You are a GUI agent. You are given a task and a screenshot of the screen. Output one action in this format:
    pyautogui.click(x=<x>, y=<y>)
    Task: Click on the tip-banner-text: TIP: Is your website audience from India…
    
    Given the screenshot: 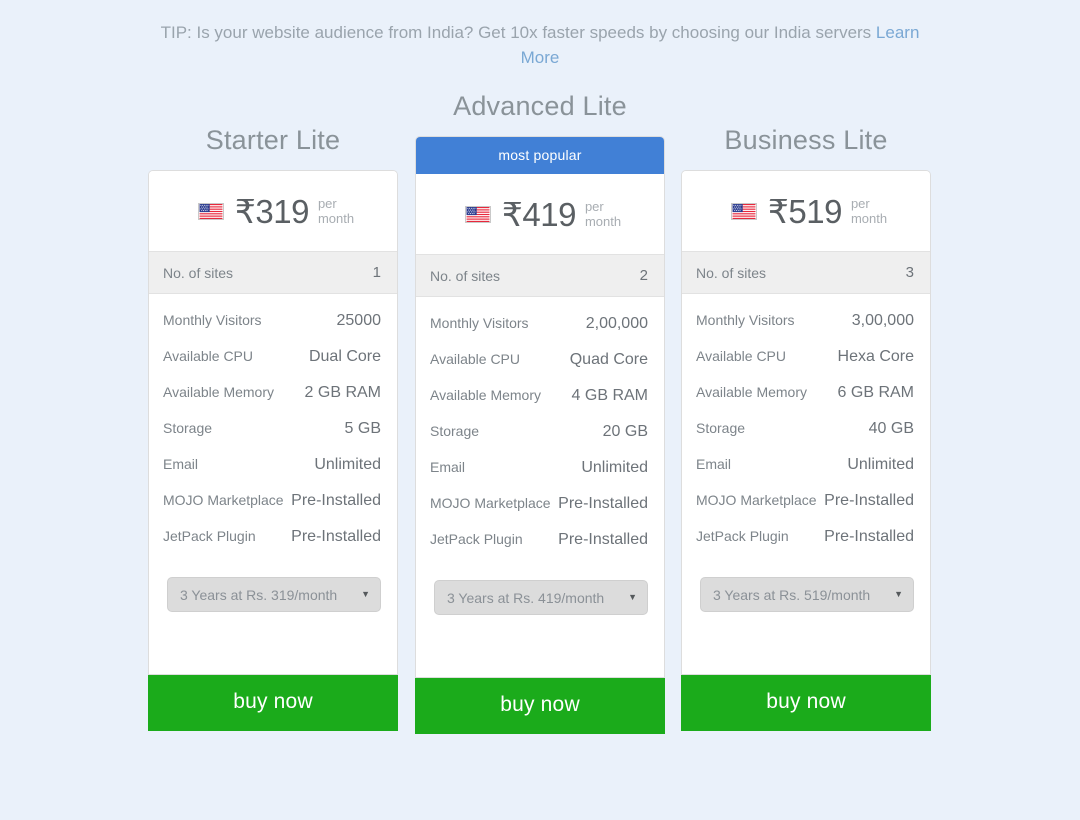 What is the action you would take?
    pyautogui.click(x=516, y=32)
    